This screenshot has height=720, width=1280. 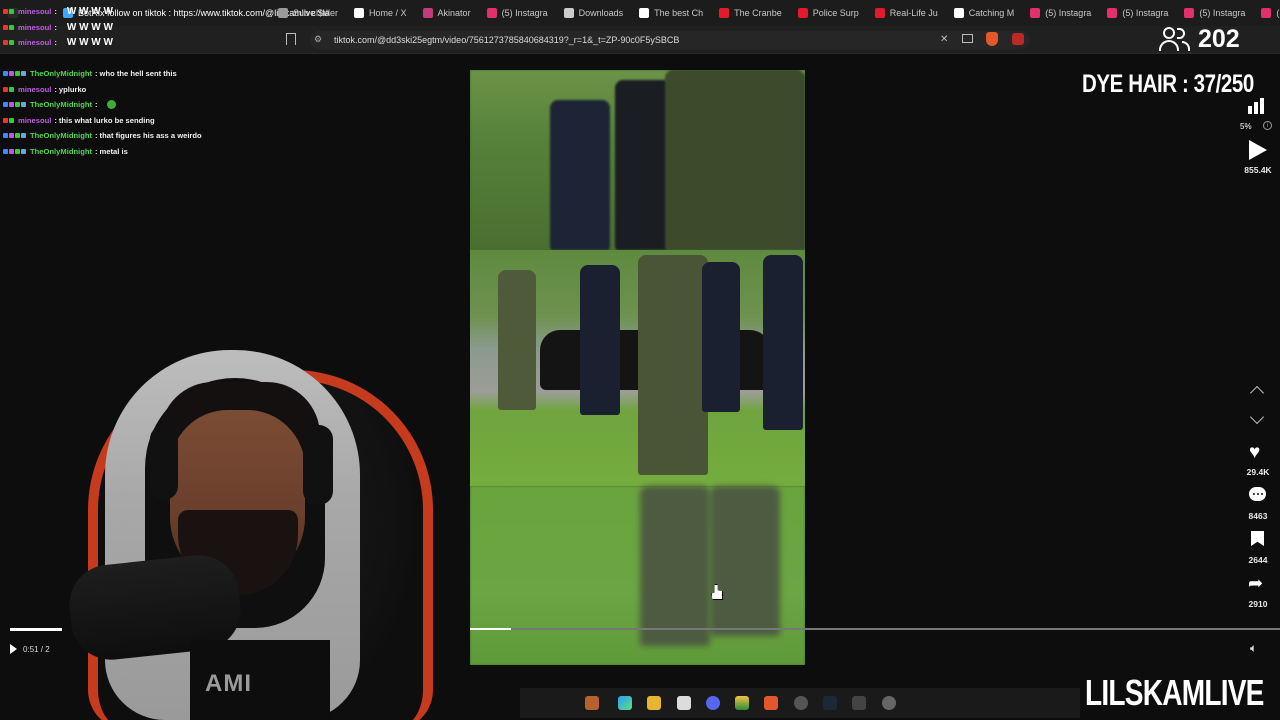 What do you see at coordinates (1199, 39) in the screenshot?
I see `viewer-counter: 202` at bounding box center [1199, 39].